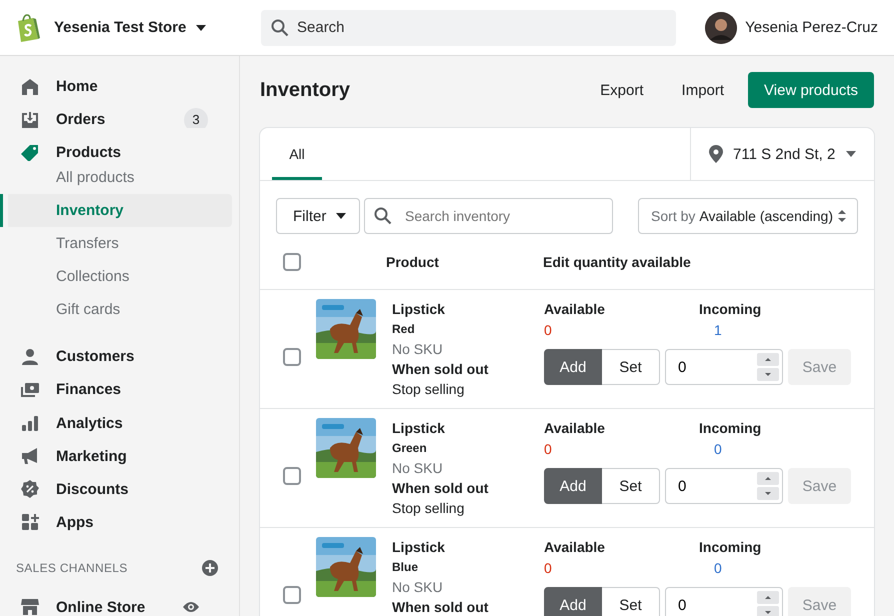  What do you see at coordinates (30, 606) in the screenshot?
I see `store-icon` at bounding box center [30, 606].